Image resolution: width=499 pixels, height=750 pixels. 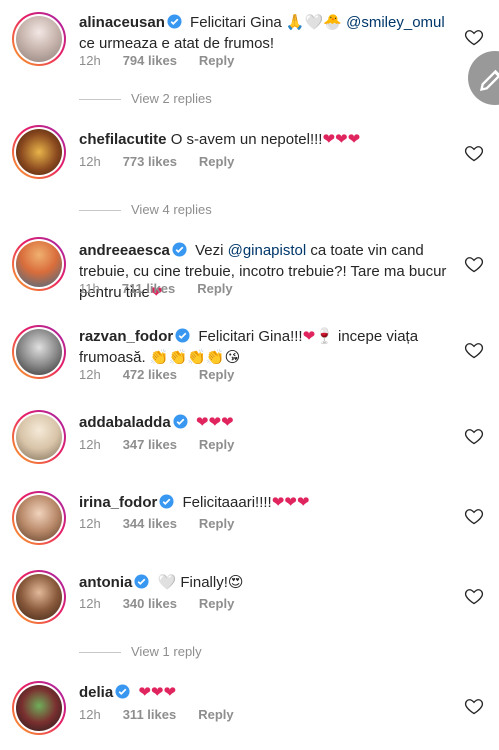 What do you see at coordinates (267, 250) in the screenshot?
I see `mention-link: @ginapistol` at bounding box center [267, 250].